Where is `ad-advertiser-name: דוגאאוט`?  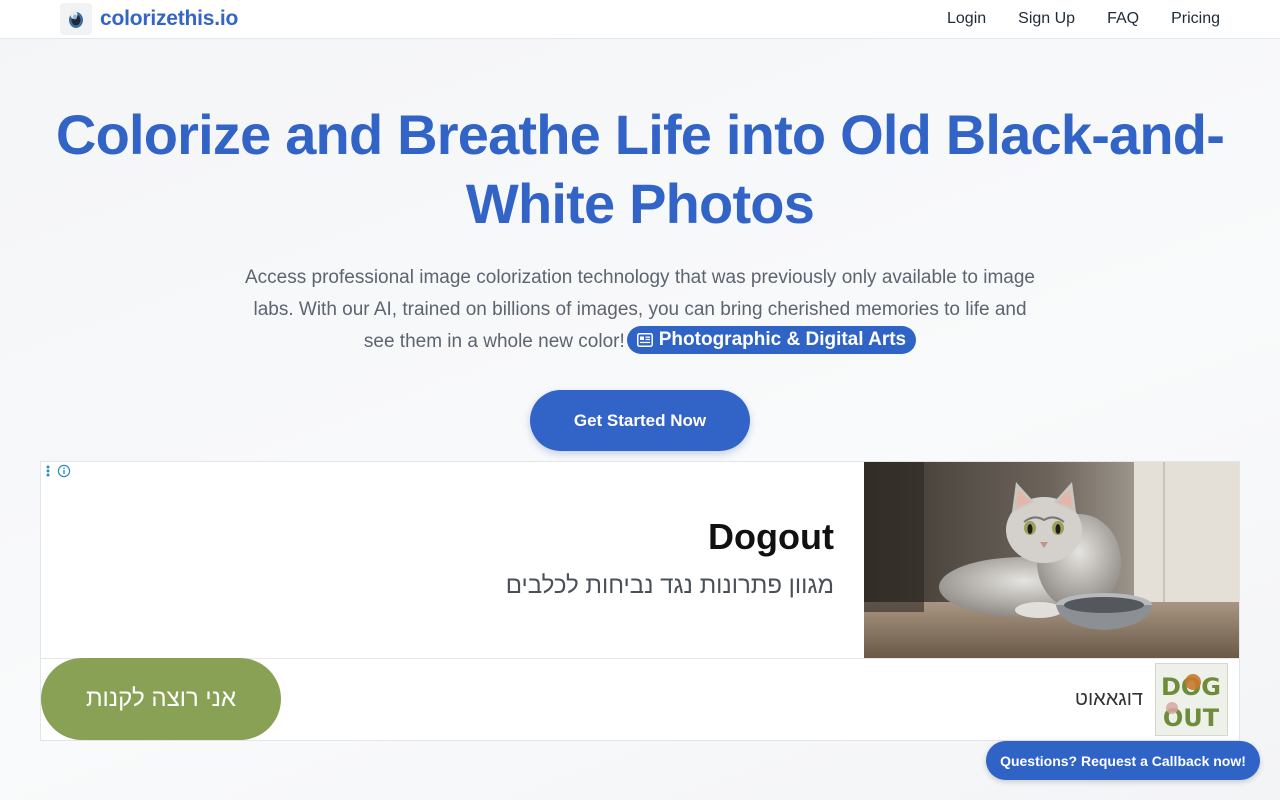 ad-advertiser-name: דוגאאוט is located at coordinates (1109, 699).